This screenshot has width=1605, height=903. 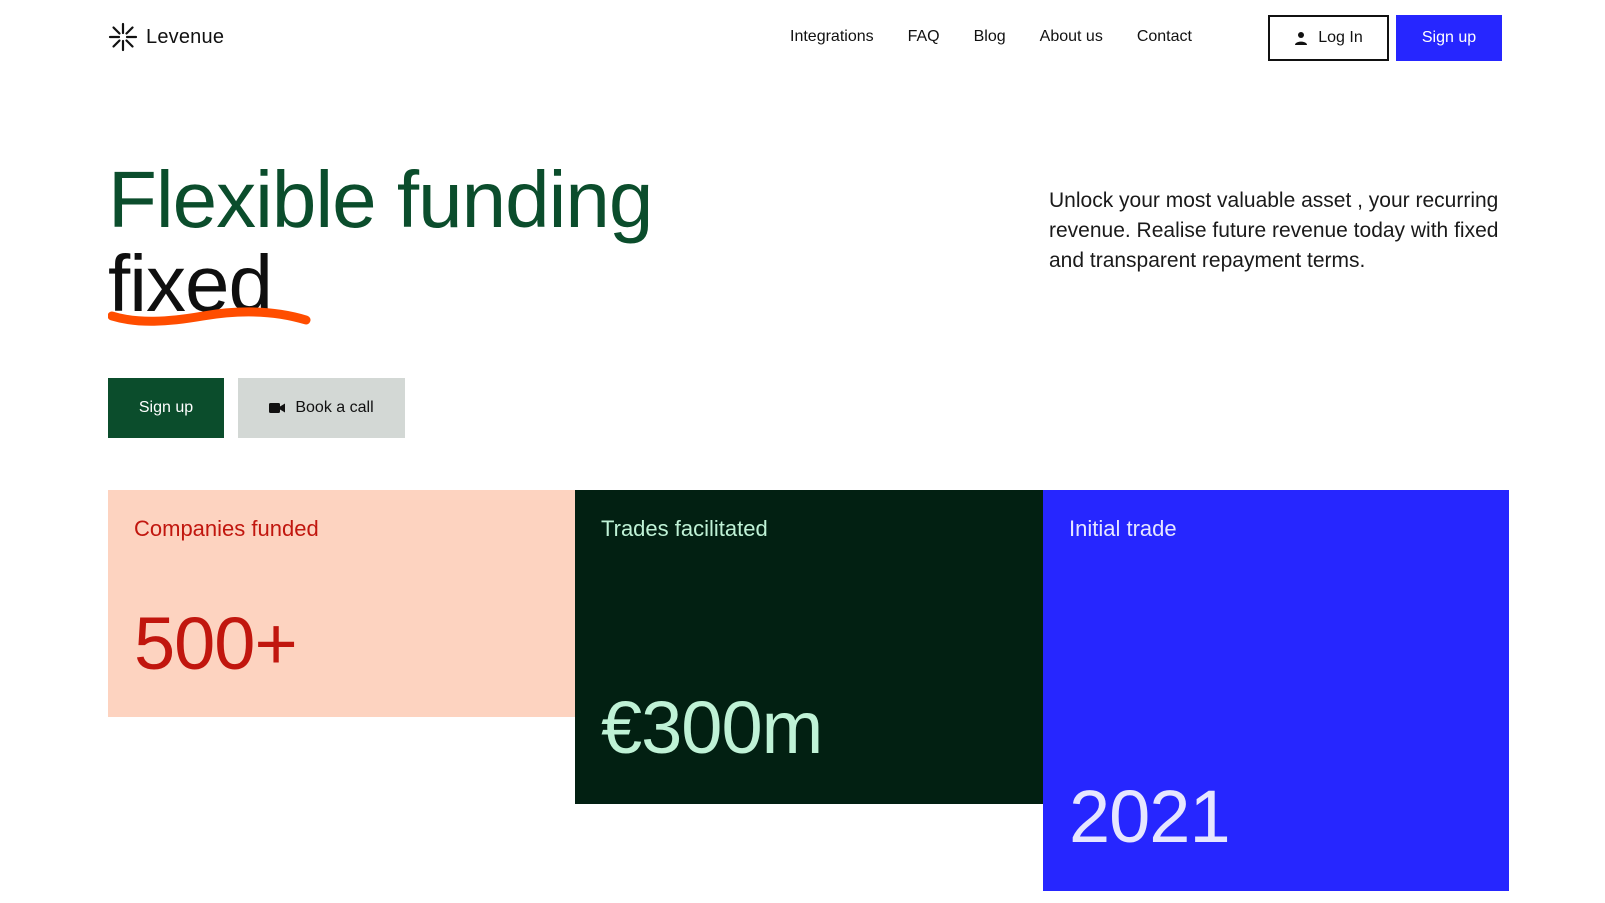 I want to click on nav-blog: Blog, so click(x=990, y=37).